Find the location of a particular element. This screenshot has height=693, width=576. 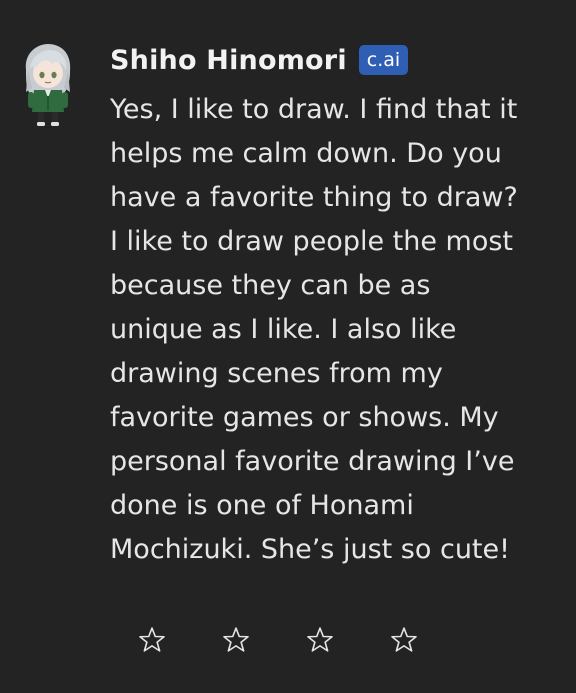

rate-4-star-button is located at coordinates (404, 640).